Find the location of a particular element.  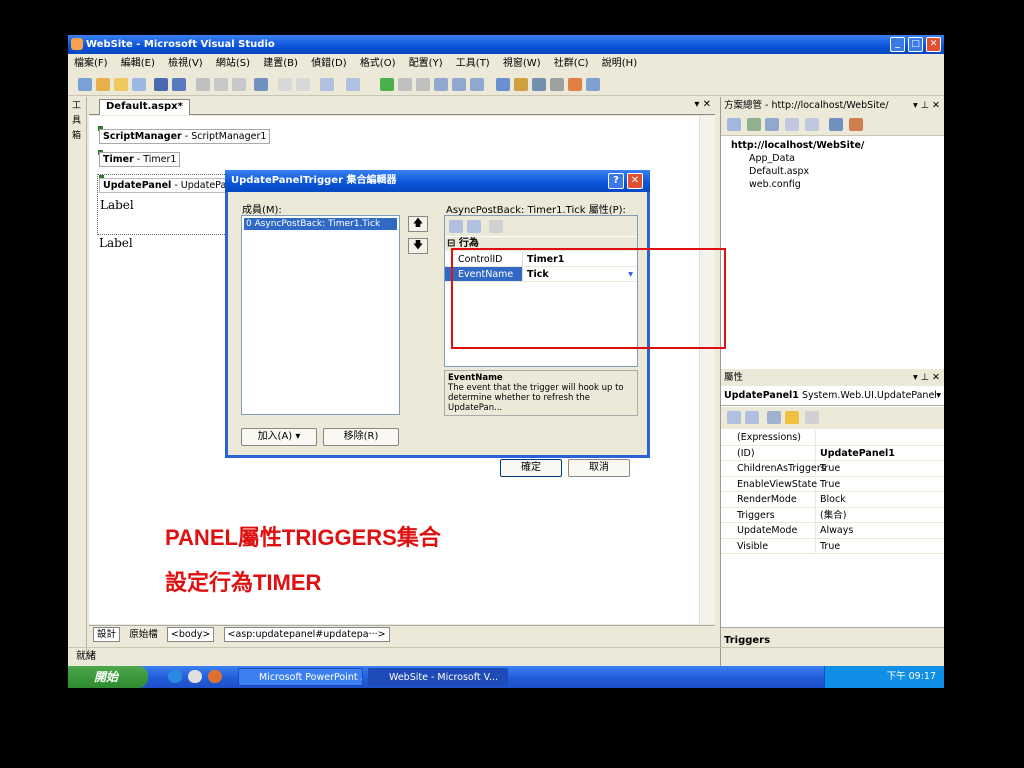

menu-layout: 配置(Y) is located at coordinates (426, 63).